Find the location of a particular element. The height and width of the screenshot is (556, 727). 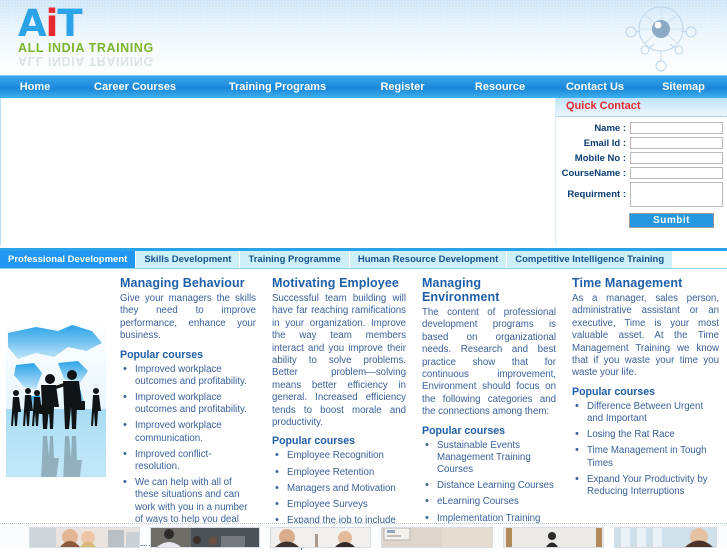

list-item: Employee Surveys is located at coordinates (340, 504).